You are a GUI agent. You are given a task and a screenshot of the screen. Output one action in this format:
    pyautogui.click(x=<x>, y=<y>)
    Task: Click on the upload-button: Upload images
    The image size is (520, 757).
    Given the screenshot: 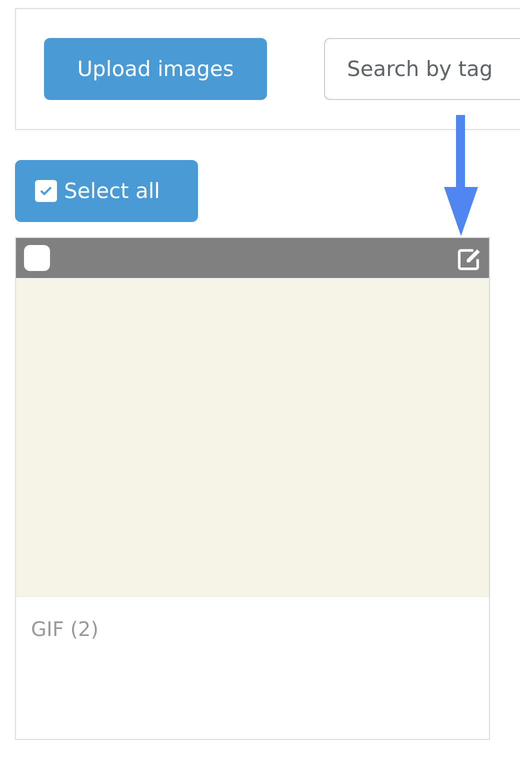 What is the action you would take?
    pyautogui.click(x=155, y=69)
    